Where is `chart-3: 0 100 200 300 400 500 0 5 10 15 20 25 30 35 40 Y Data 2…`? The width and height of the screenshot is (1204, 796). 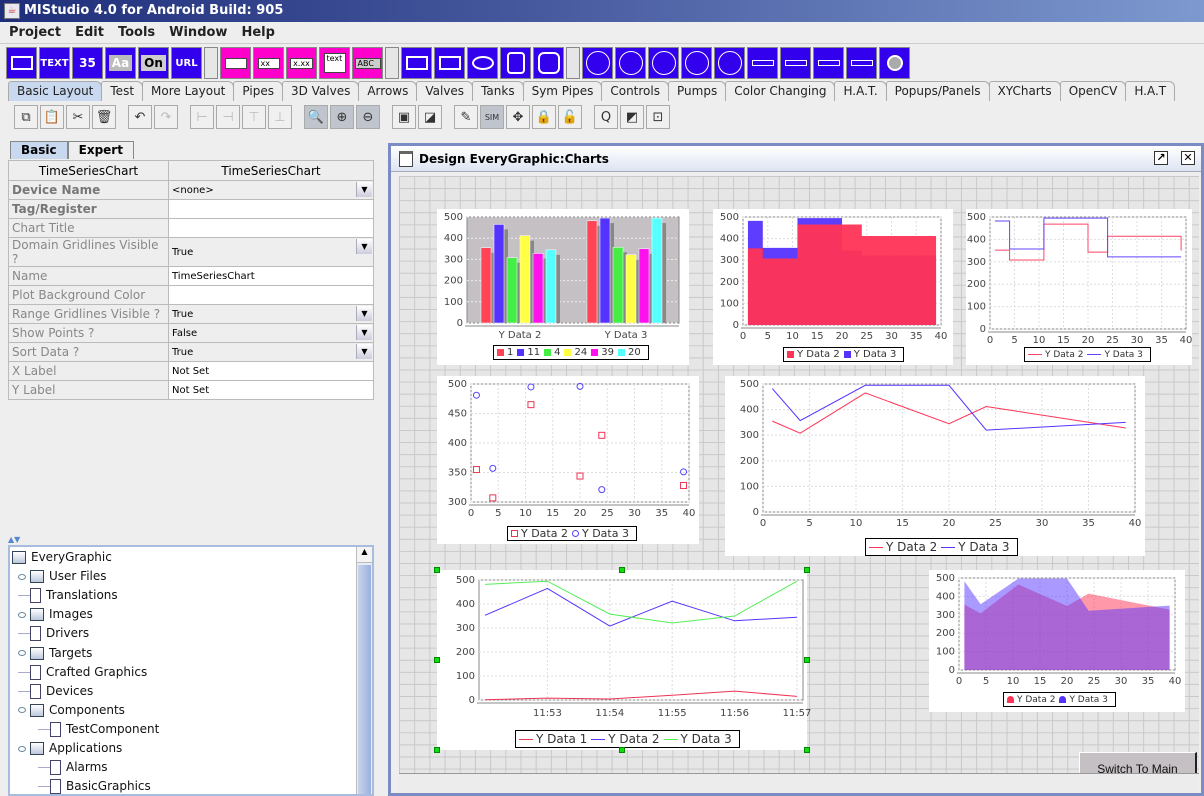 chart-3: 0 100 200 300 400 500 0 5 10 15 20 25 30 35 40 Y Data 2… is located at coordinates (1079, 287).